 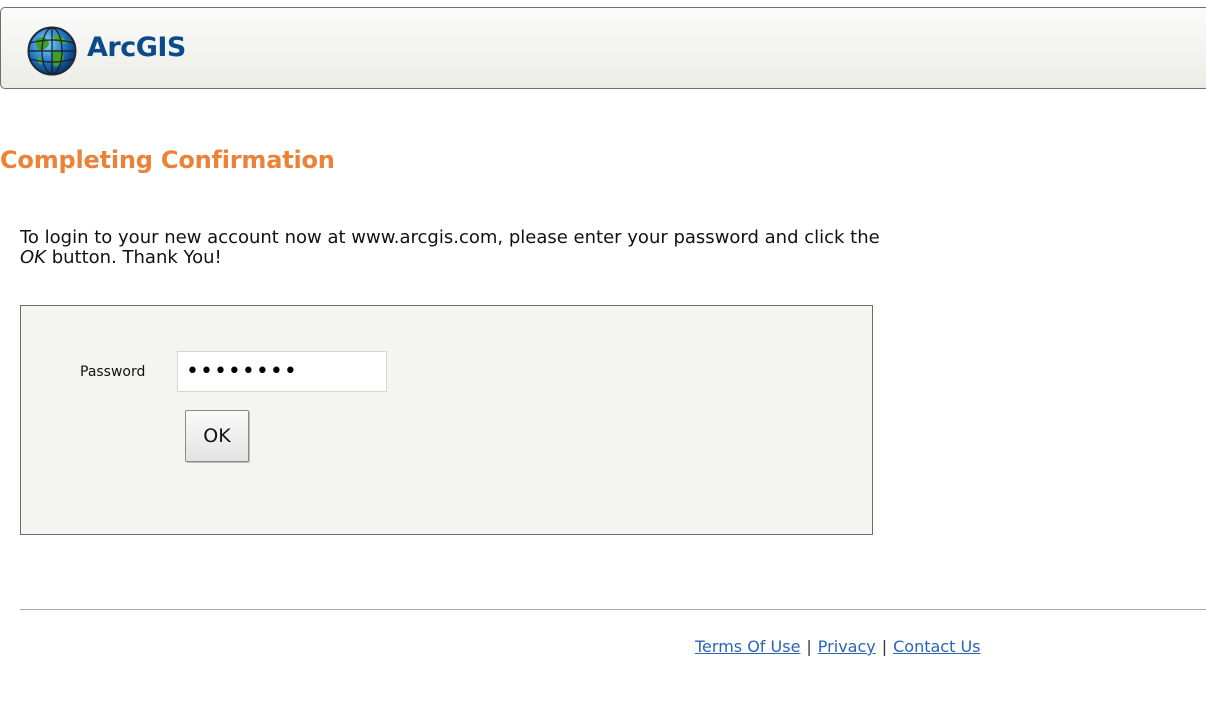 What do you see at coordinates (847, 646) in the screenshot?
I see `privacy-link: Privacy` at bounding box center [847, 646].